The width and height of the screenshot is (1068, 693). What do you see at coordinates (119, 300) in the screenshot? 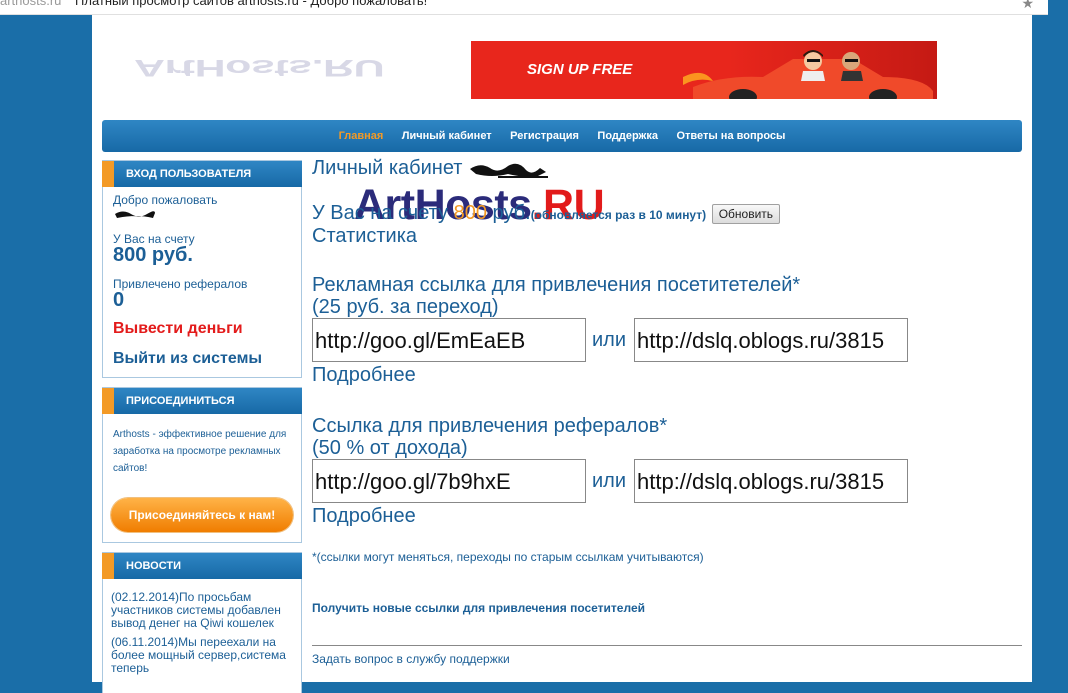
I see `referrals-value: 0` at bounding box center [119, 300].